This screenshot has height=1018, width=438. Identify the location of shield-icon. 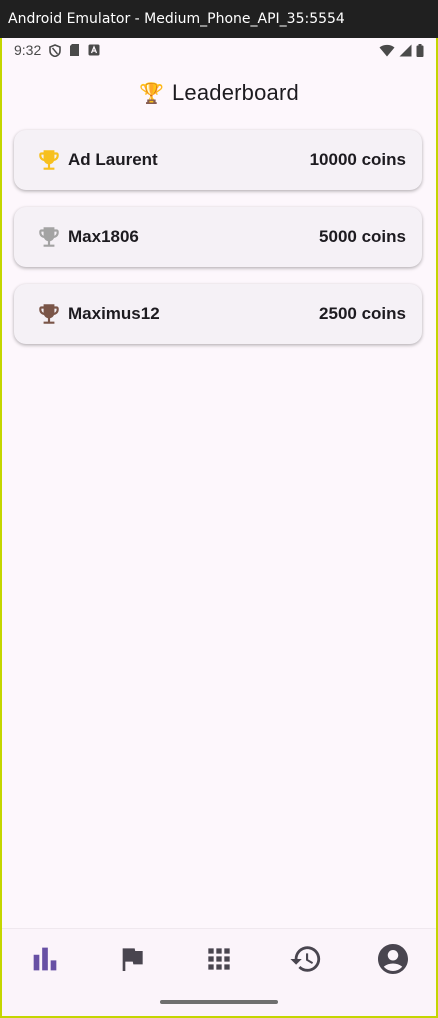
(55, 50).